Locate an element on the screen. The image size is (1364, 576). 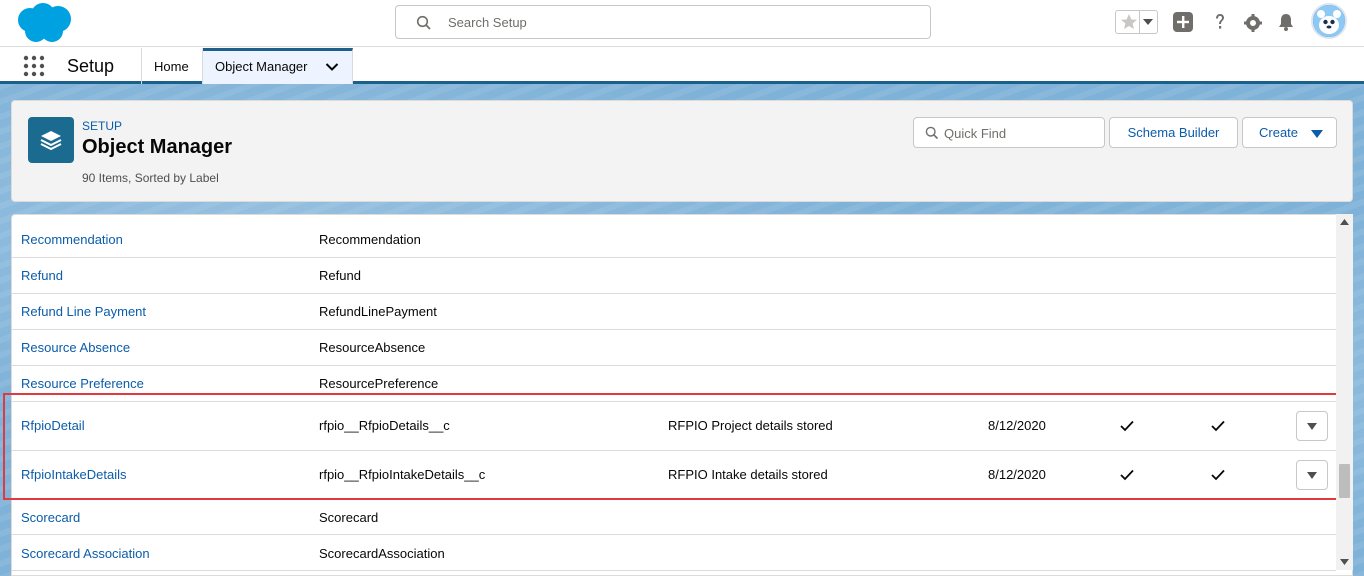
table-row: Refund Refund is located at coordinates (674, 276).